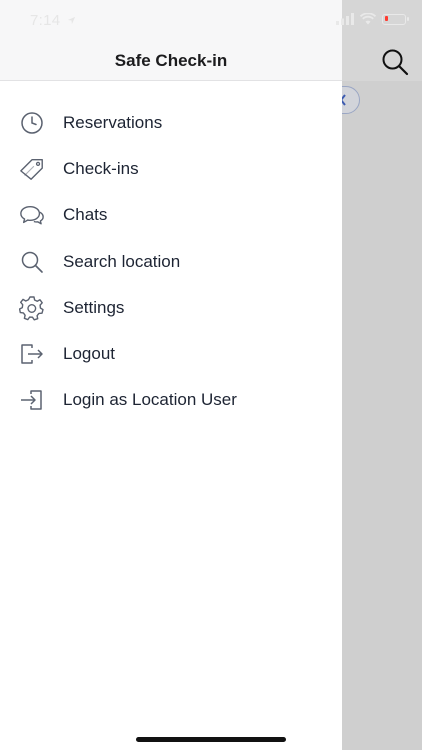 This screenshot has width=422, height=750. I want to click on menu-item-check-ins: Check-ins, so click(171, 169).